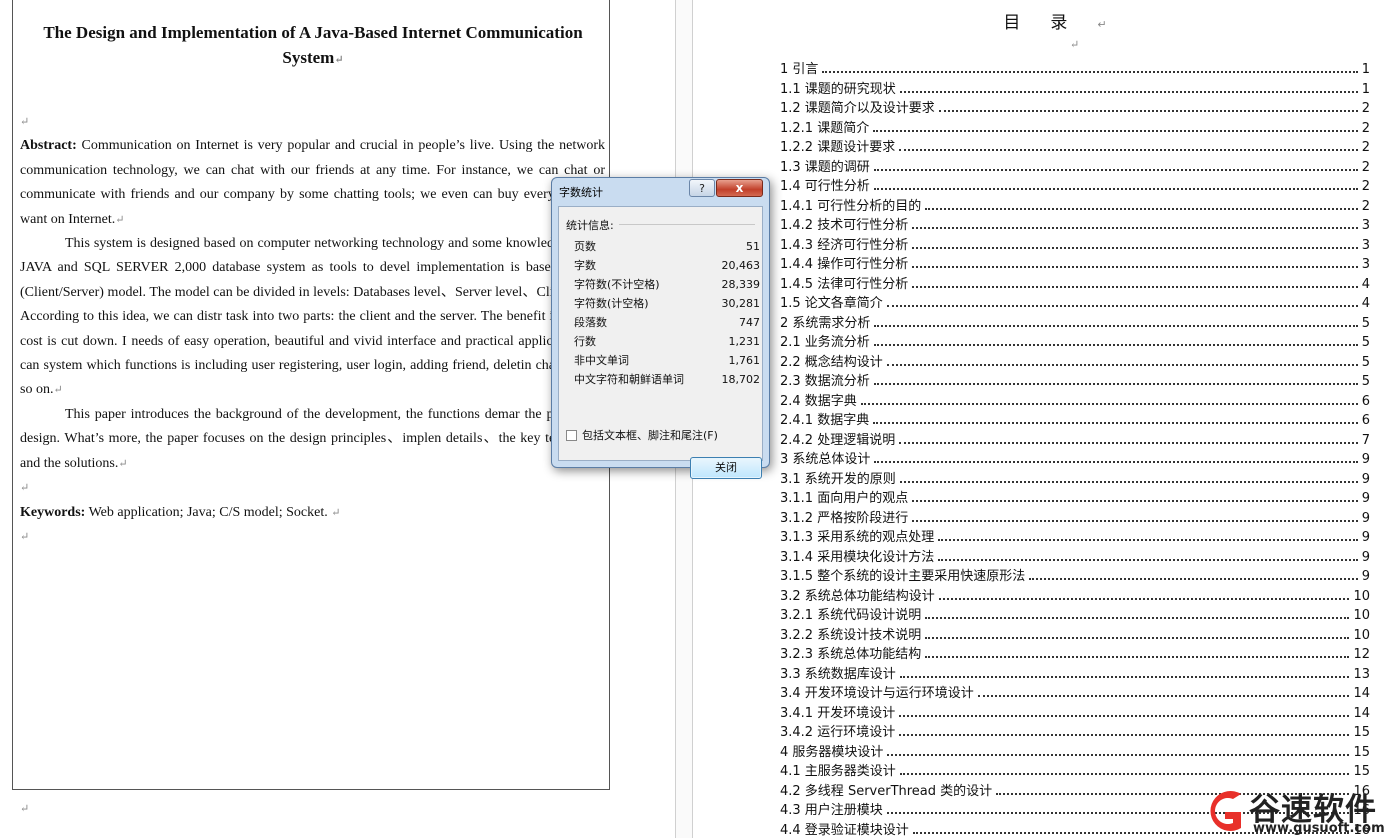 The image size is (1392, 840). I want to click on toc-entry-label: 3.1.5 整个系统的设计主要采用快速原形法, so click(903, 577).